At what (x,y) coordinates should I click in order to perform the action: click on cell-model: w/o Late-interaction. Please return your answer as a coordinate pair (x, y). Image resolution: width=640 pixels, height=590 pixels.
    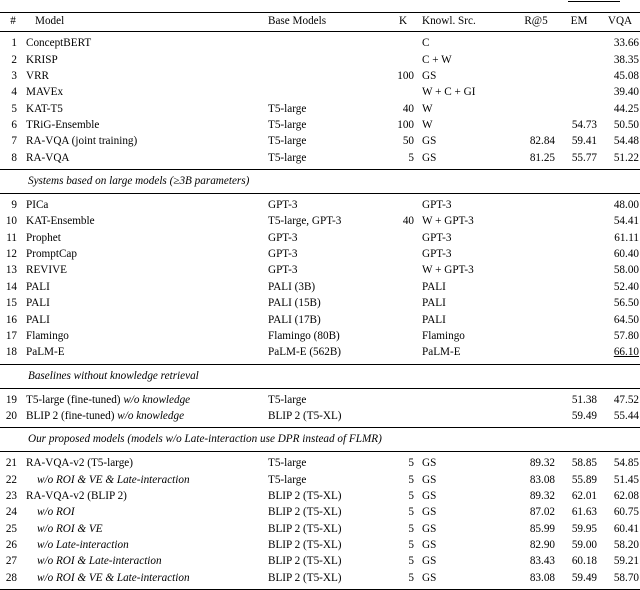
    Looking at the image, I should click on (147, 545).